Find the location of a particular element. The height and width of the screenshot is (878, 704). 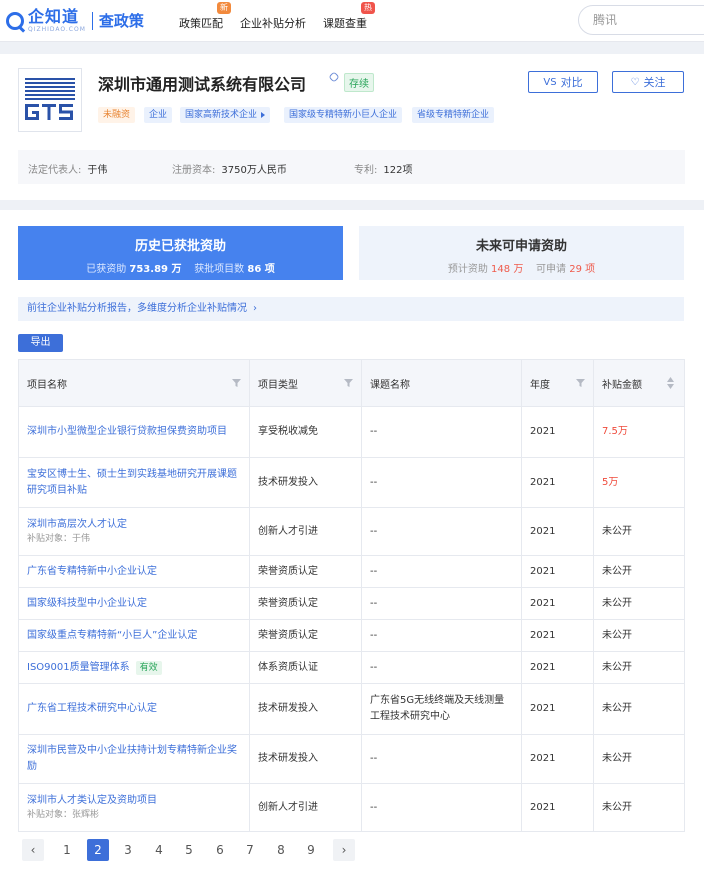

page-number: 6 is located at coordinates (220, 850).